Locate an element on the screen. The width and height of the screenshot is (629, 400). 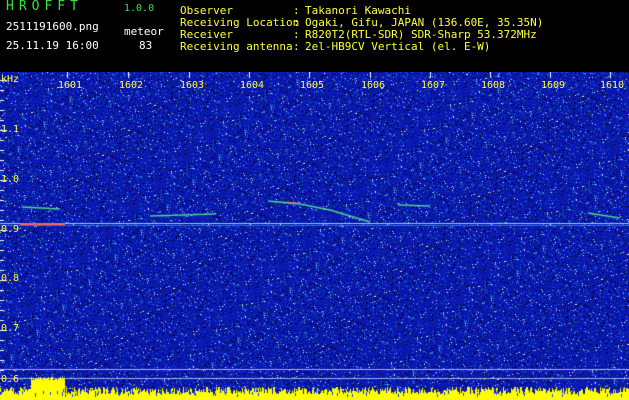
x-tick-label: 1605 is located at coordinates (312, 85).